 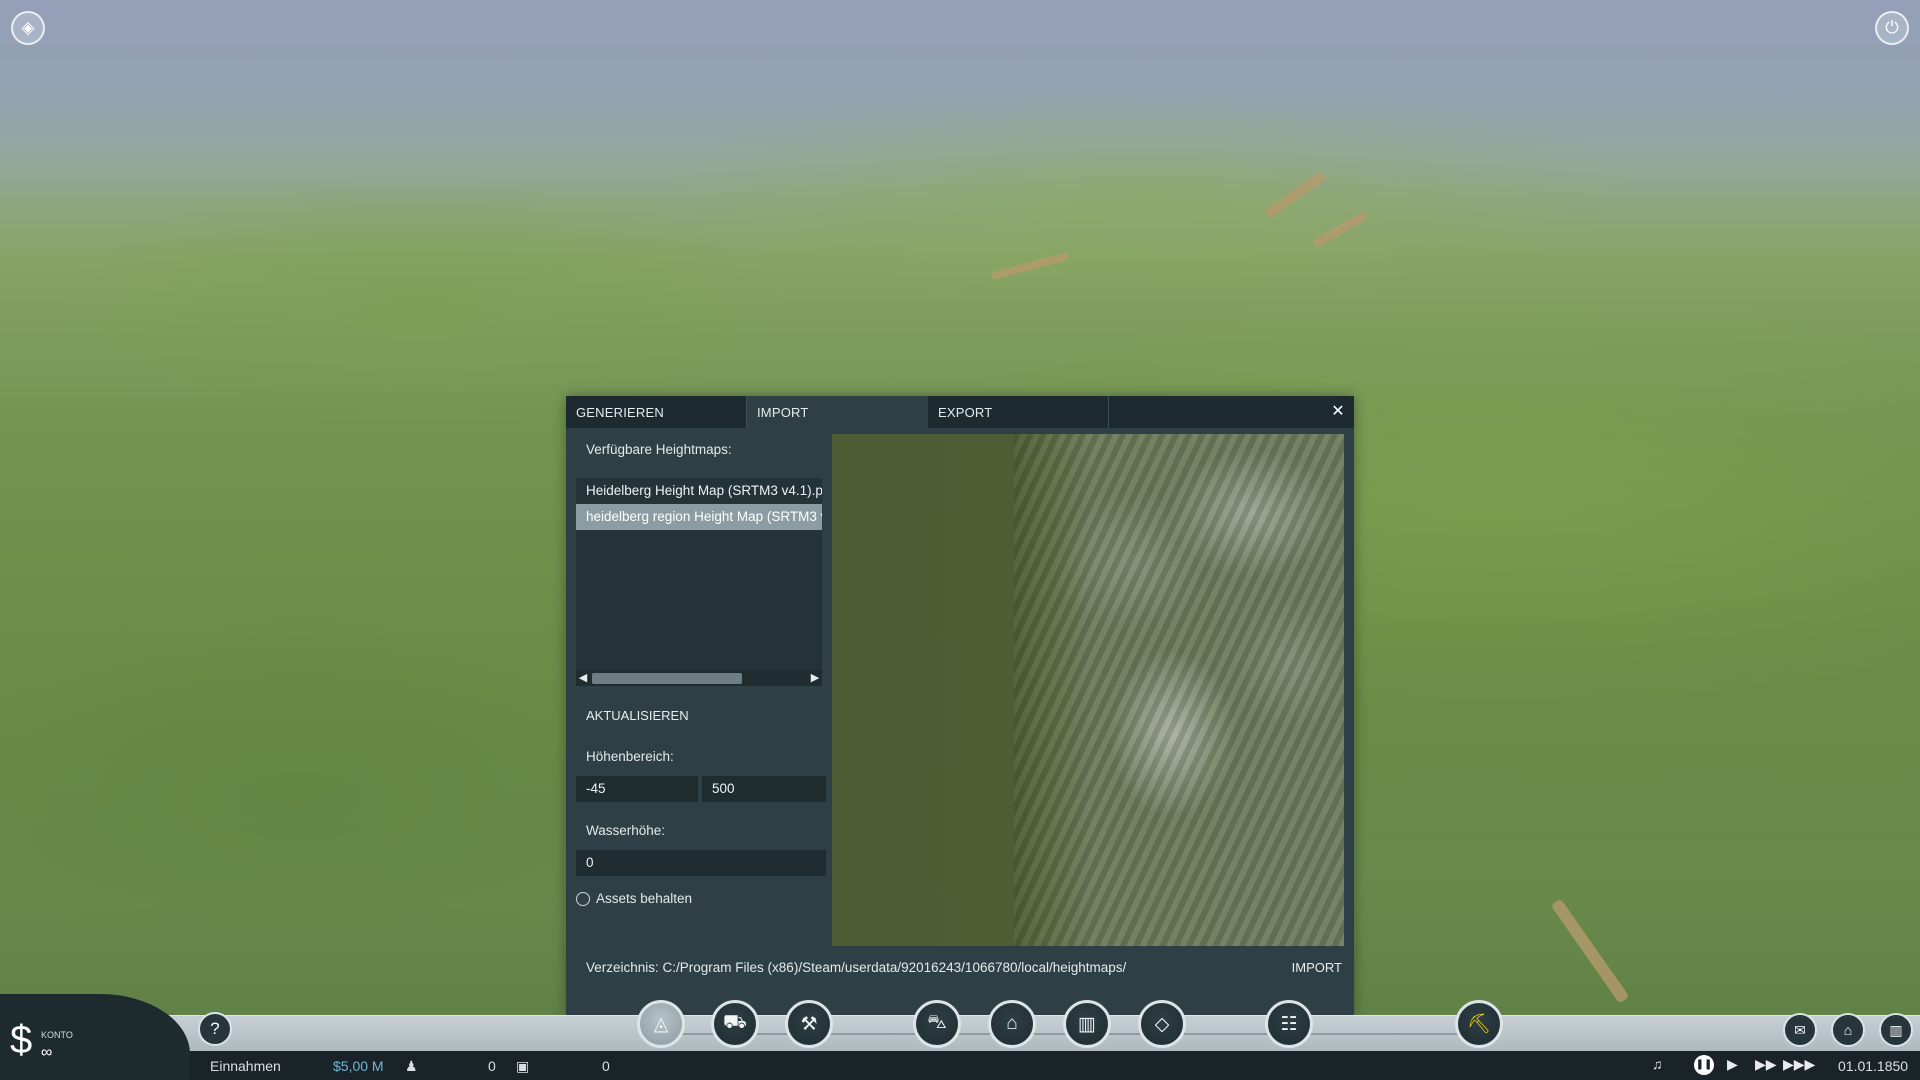 I want to click on music-icon: ♫, so click(x=1657, y=1064).